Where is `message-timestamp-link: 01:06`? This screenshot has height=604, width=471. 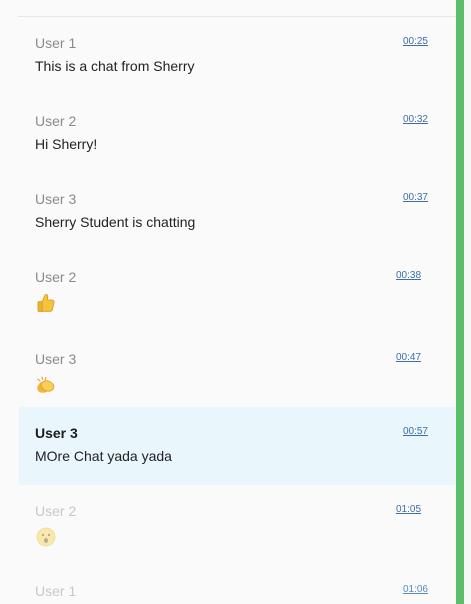 message-timestamp-link: 01:06 is located at coordinates (415, 589).